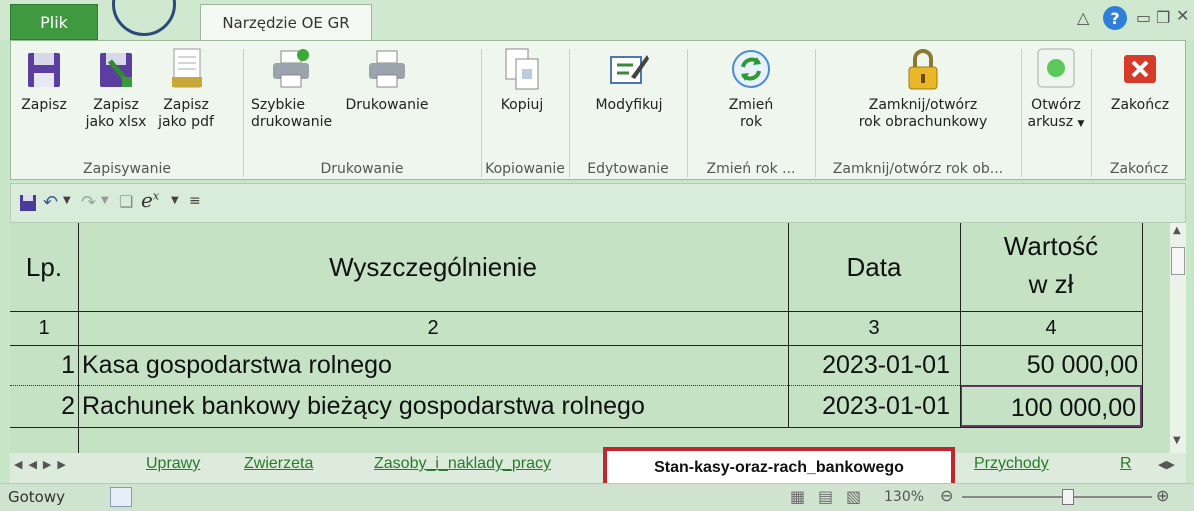 The width and height of the screenshot is (1194, 511). I want to click on row1-lp: 1, so click(44, 365).